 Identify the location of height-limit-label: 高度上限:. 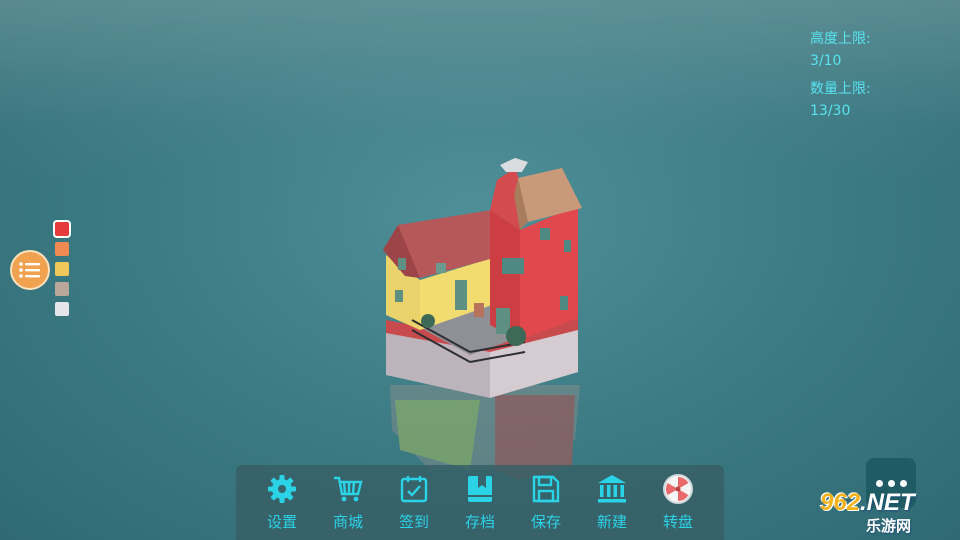
(840, 39).